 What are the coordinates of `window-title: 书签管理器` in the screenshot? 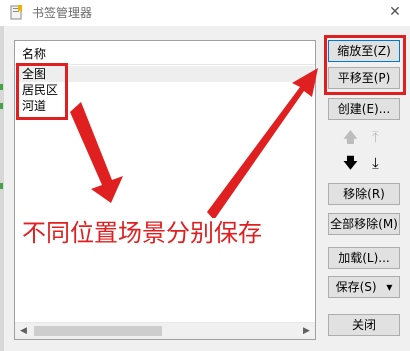 It's located at (62, 13).